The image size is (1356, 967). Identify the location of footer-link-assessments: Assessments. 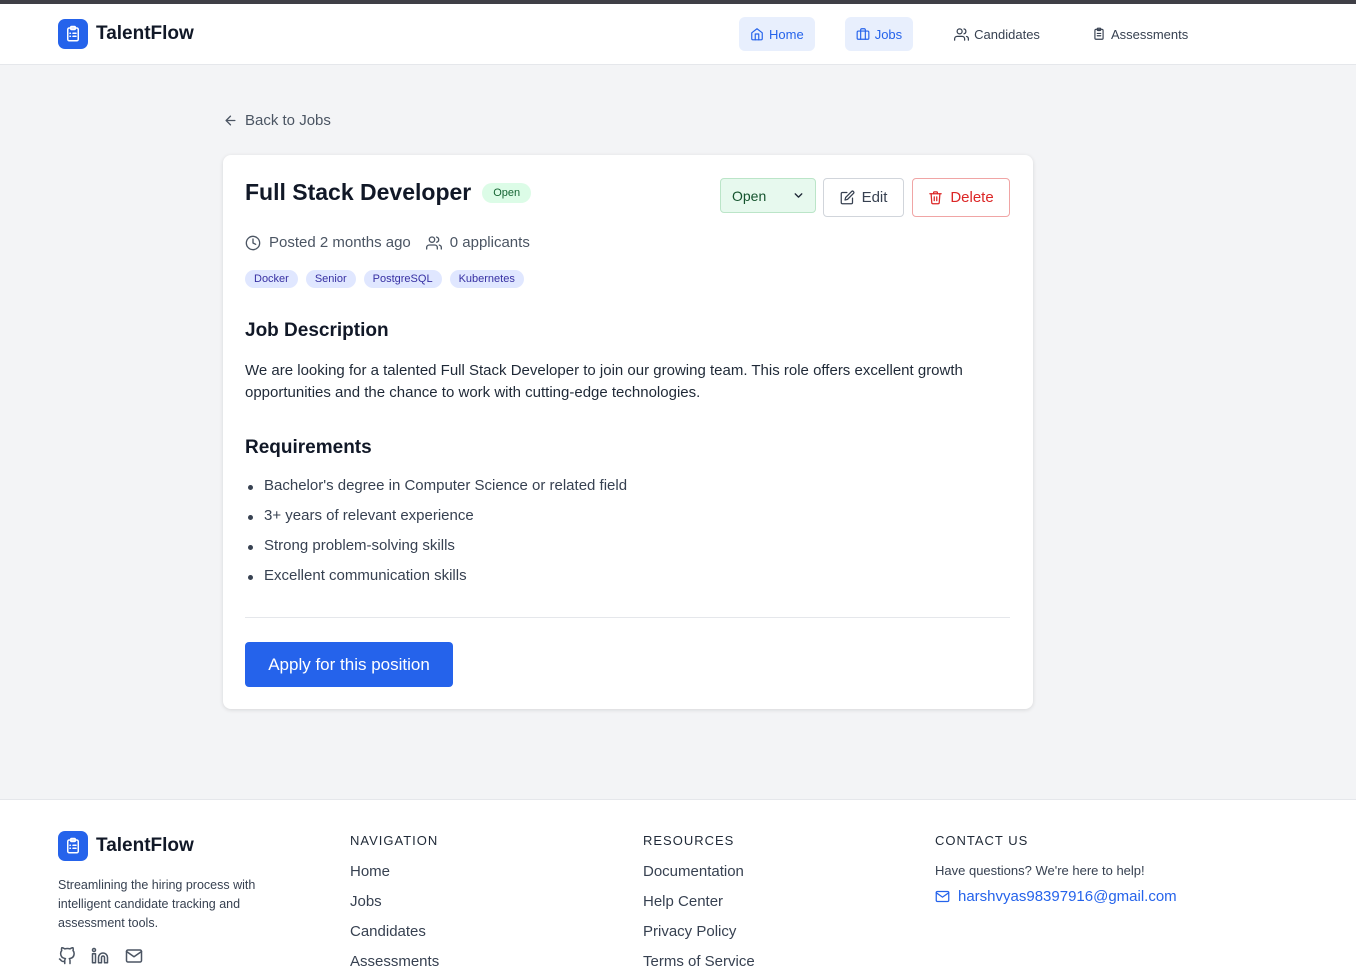
(394, 960).